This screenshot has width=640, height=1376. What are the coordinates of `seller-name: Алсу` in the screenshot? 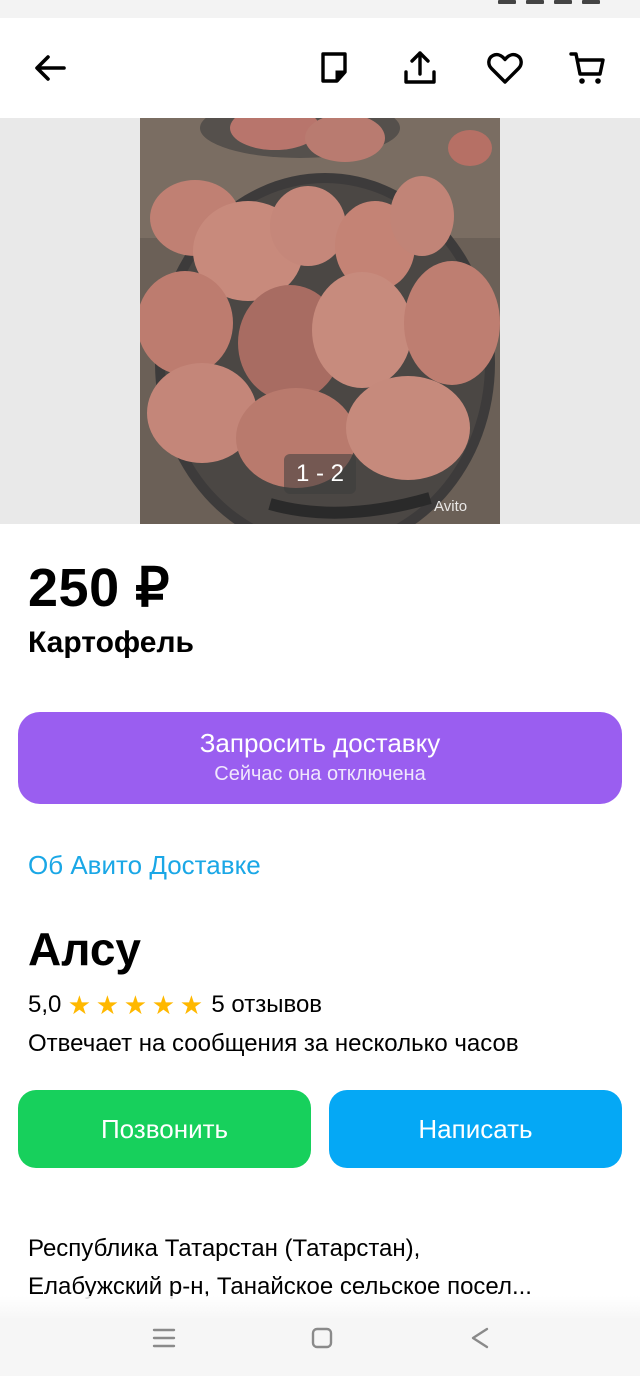 It's located at (84, 949).